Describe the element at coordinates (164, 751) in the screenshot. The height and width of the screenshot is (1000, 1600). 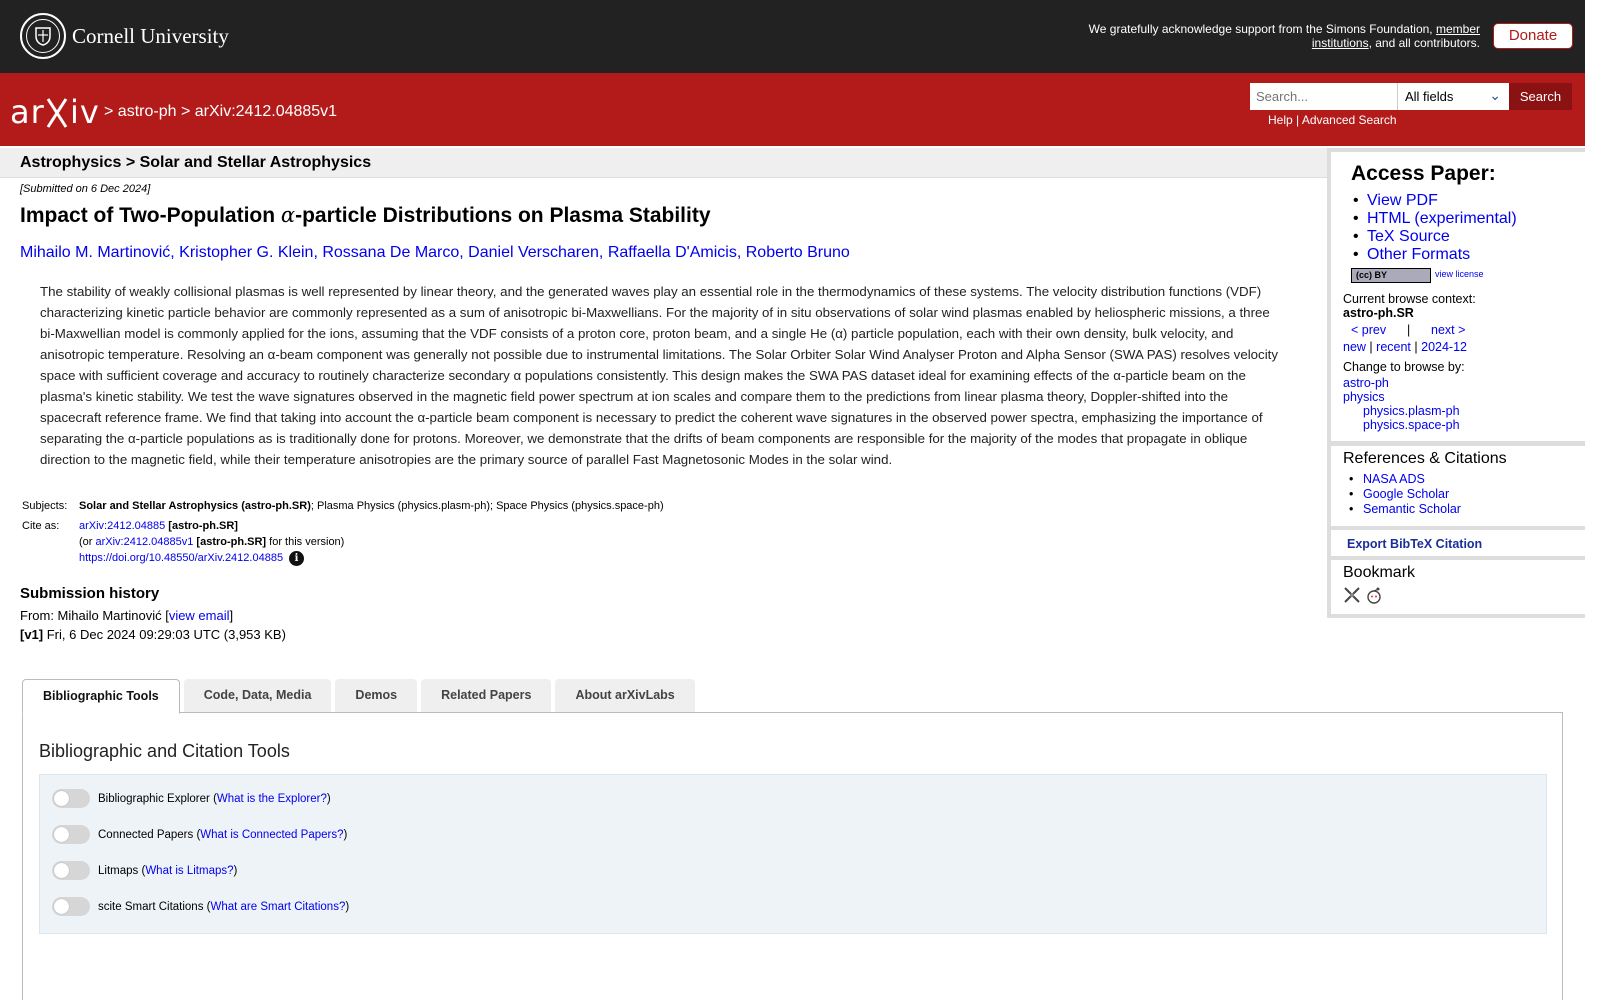
I see `tools-title: Bibliographic and Citation Tools` at that location.